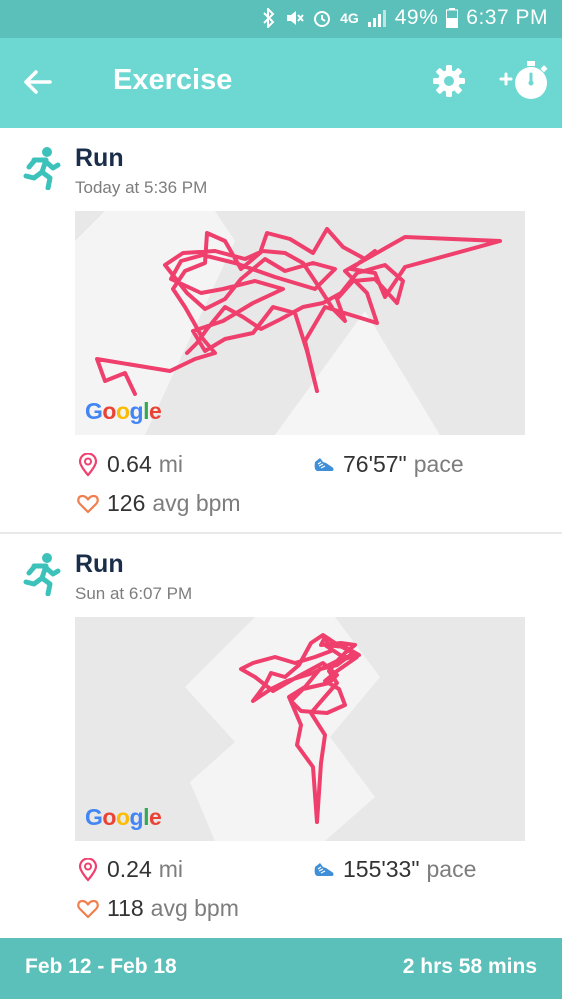  I want to click on pace-stat: 155'33" pace, so click(394, 869).